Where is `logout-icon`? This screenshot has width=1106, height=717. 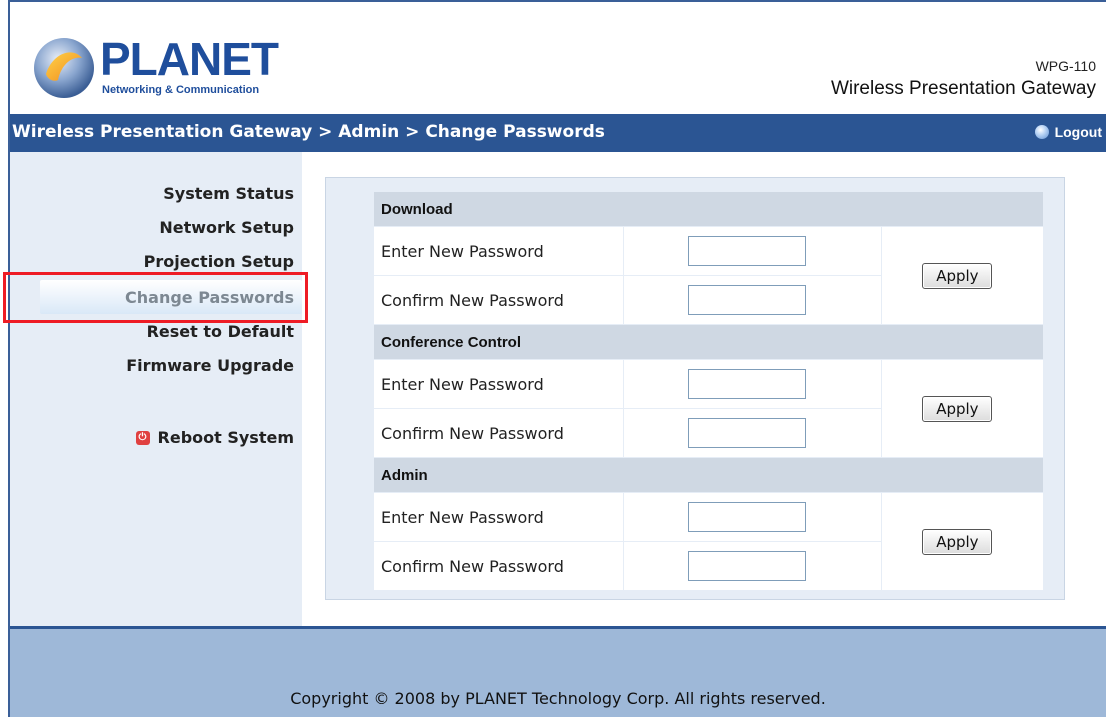 logout-icon is located at coordinates (1041, 132).